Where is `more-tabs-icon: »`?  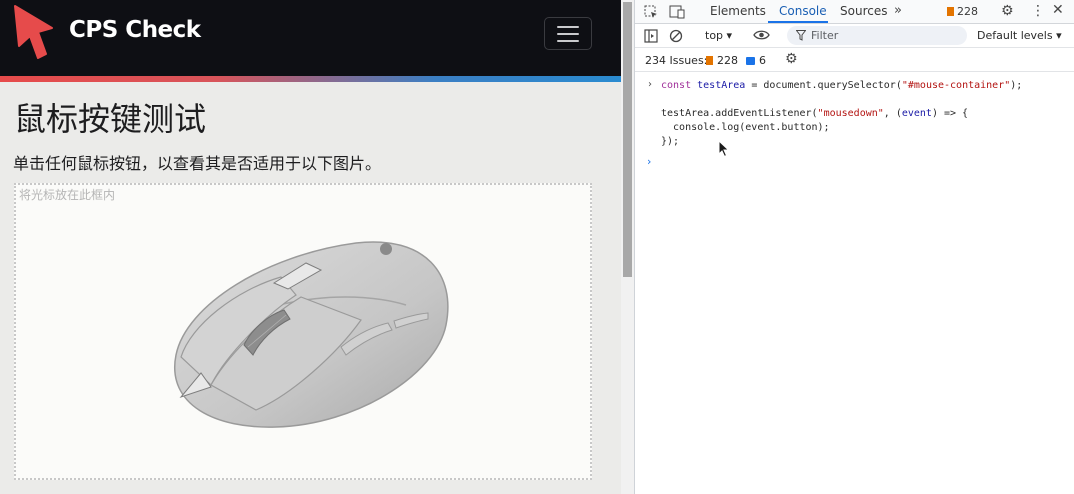 more-tabs-icon: » is located at coordinates (898, 11).